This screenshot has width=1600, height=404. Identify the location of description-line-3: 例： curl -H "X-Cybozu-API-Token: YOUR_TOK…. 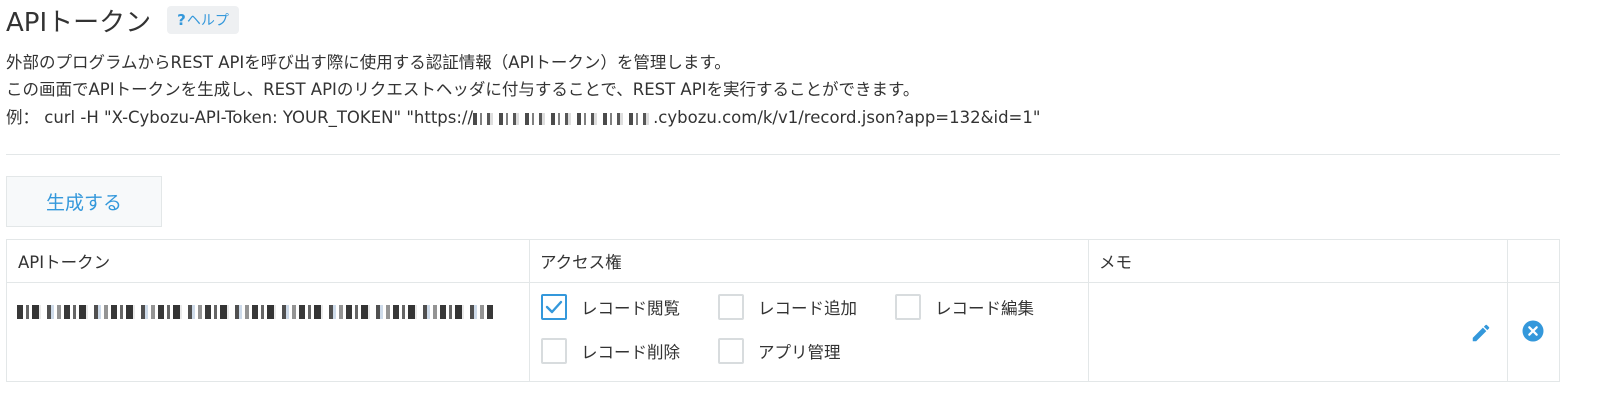
(523, 118).